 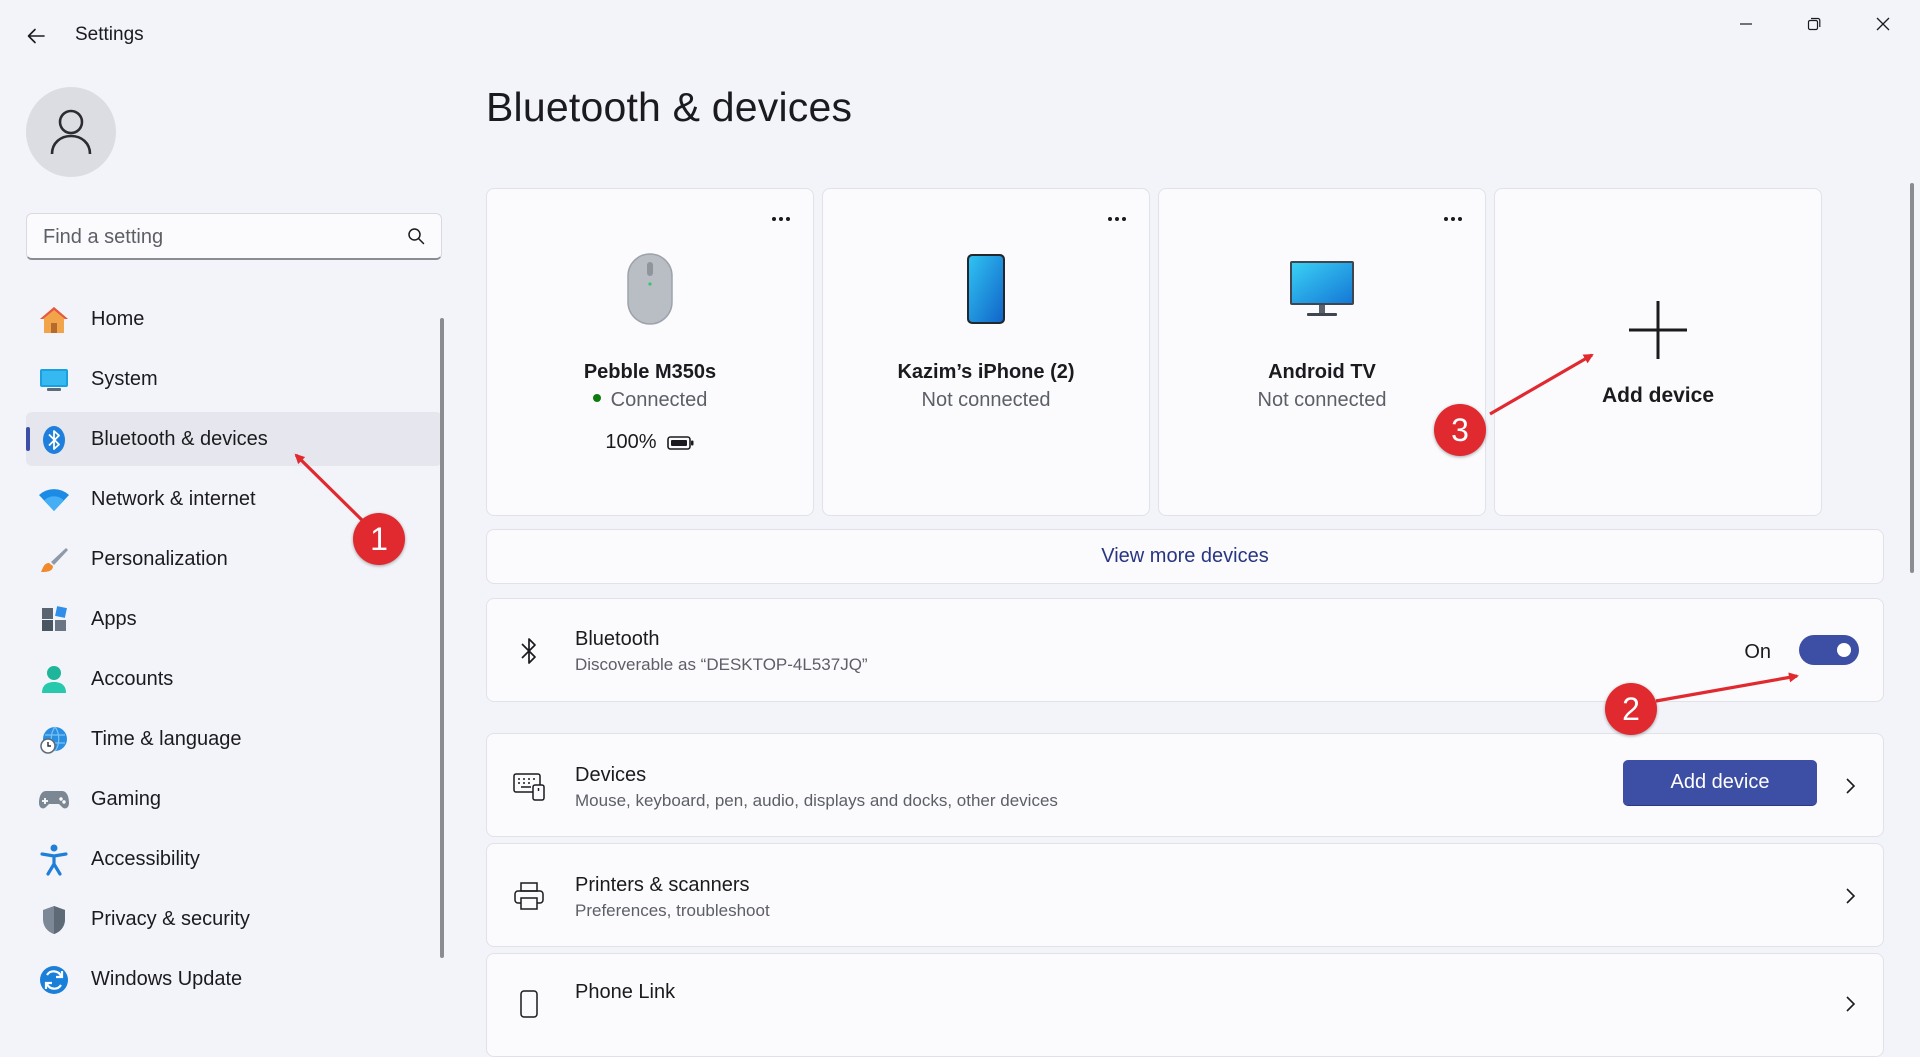 What do you see at coordinates (54, 380) in the screenshot?
I see `system-icon` at bounding box center [54, 380].